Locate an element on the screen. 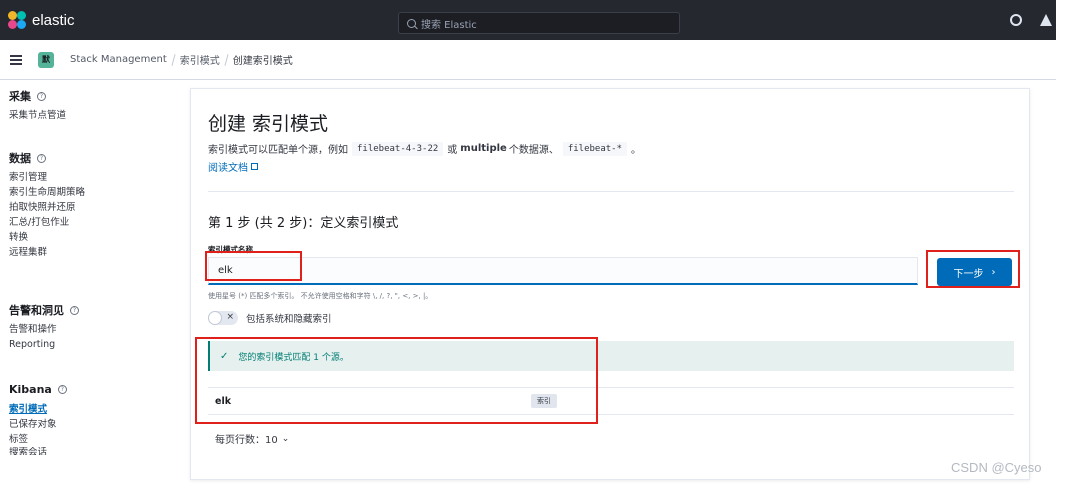  desc-text: 。 is located at coordinates (636, 150).